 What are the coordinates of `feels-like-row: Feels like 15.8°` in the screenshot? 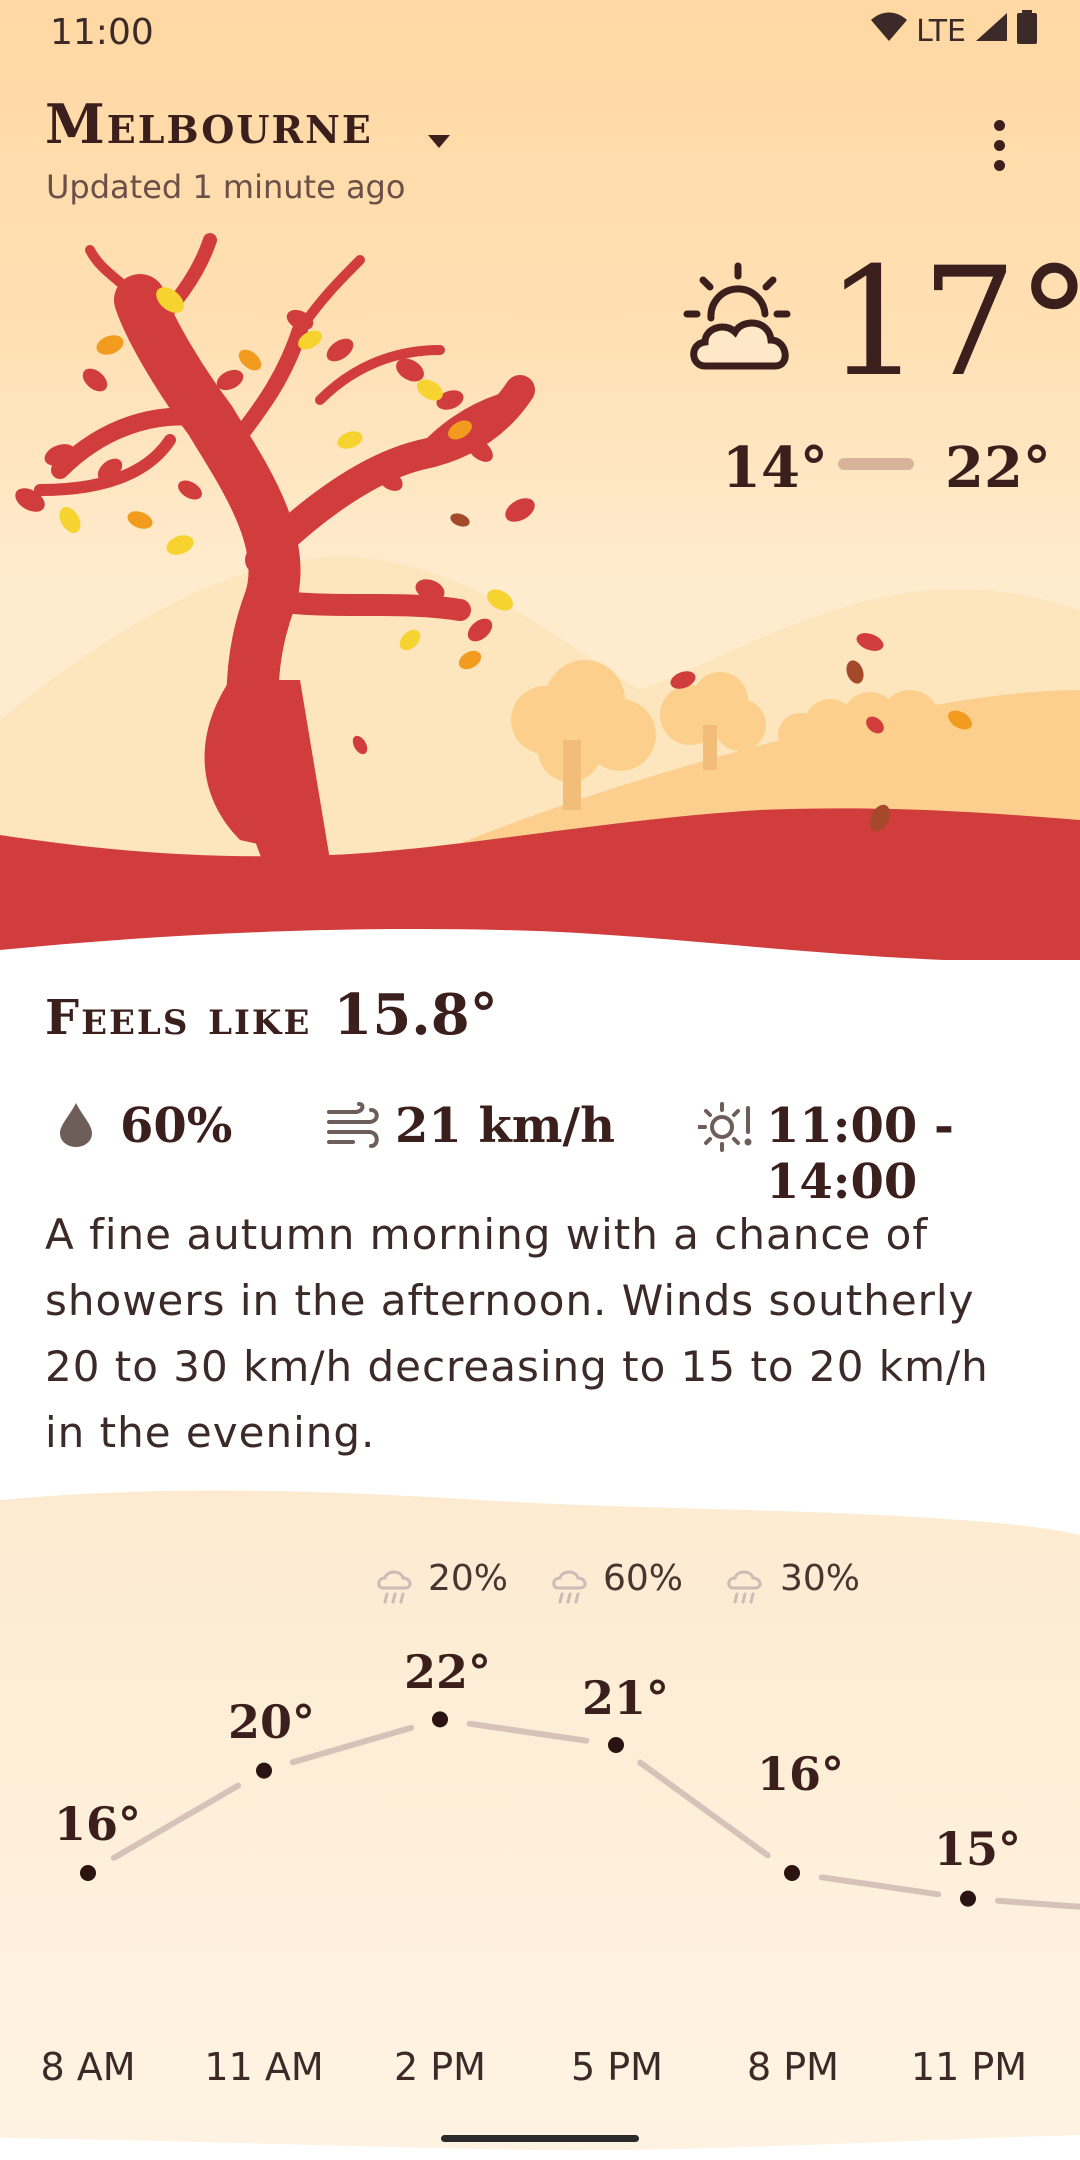 It's located at (271, 1015).